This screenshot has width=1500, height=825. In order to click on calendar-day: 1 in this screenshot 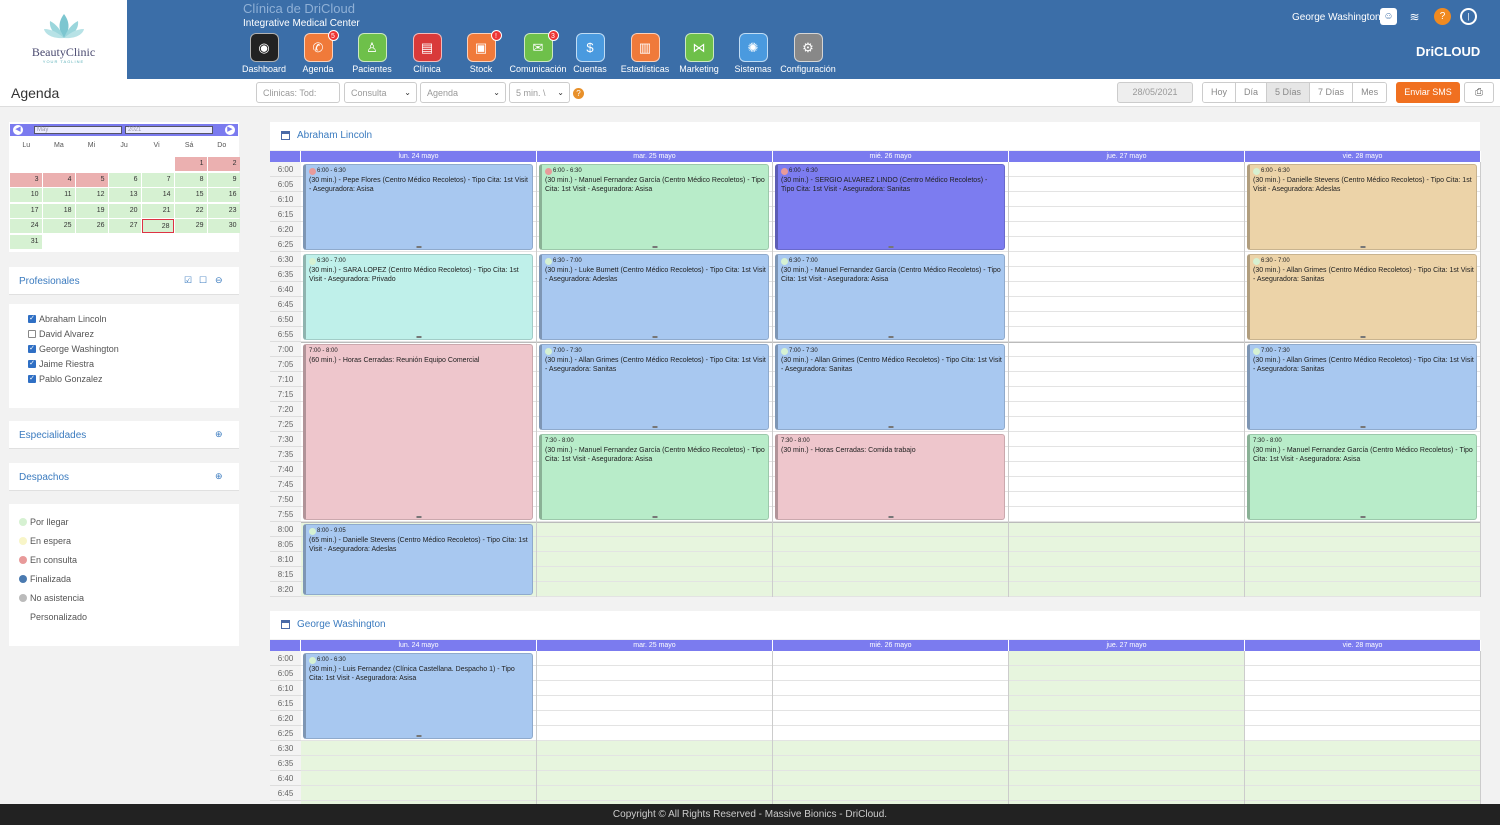, I will do `click(191, 164)`.